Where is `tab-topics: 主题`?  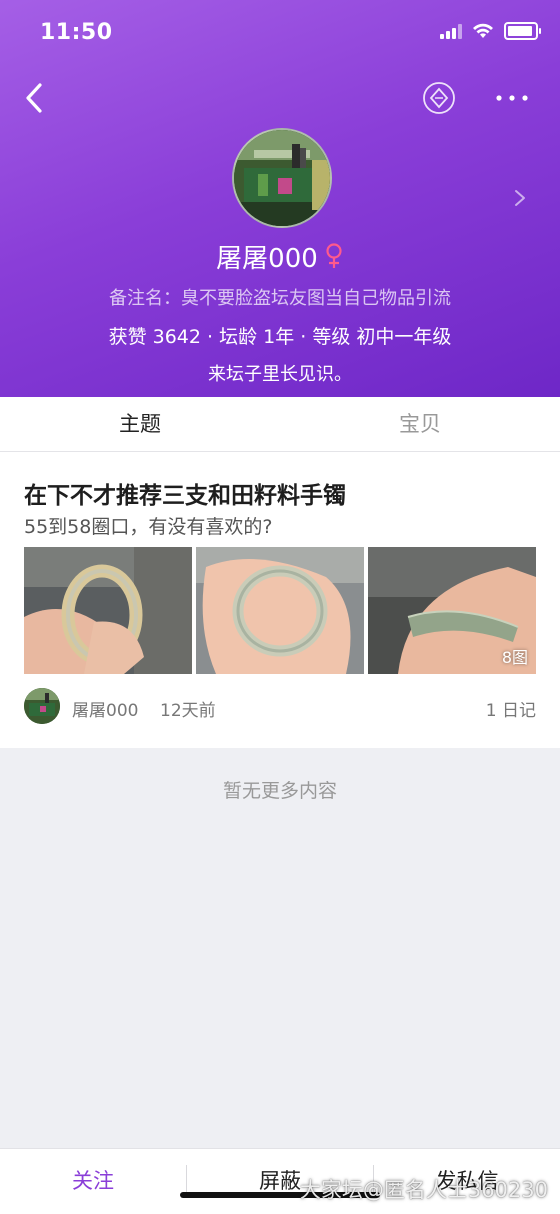
tab-topics: 主题 is located at coordinates (140, 424).